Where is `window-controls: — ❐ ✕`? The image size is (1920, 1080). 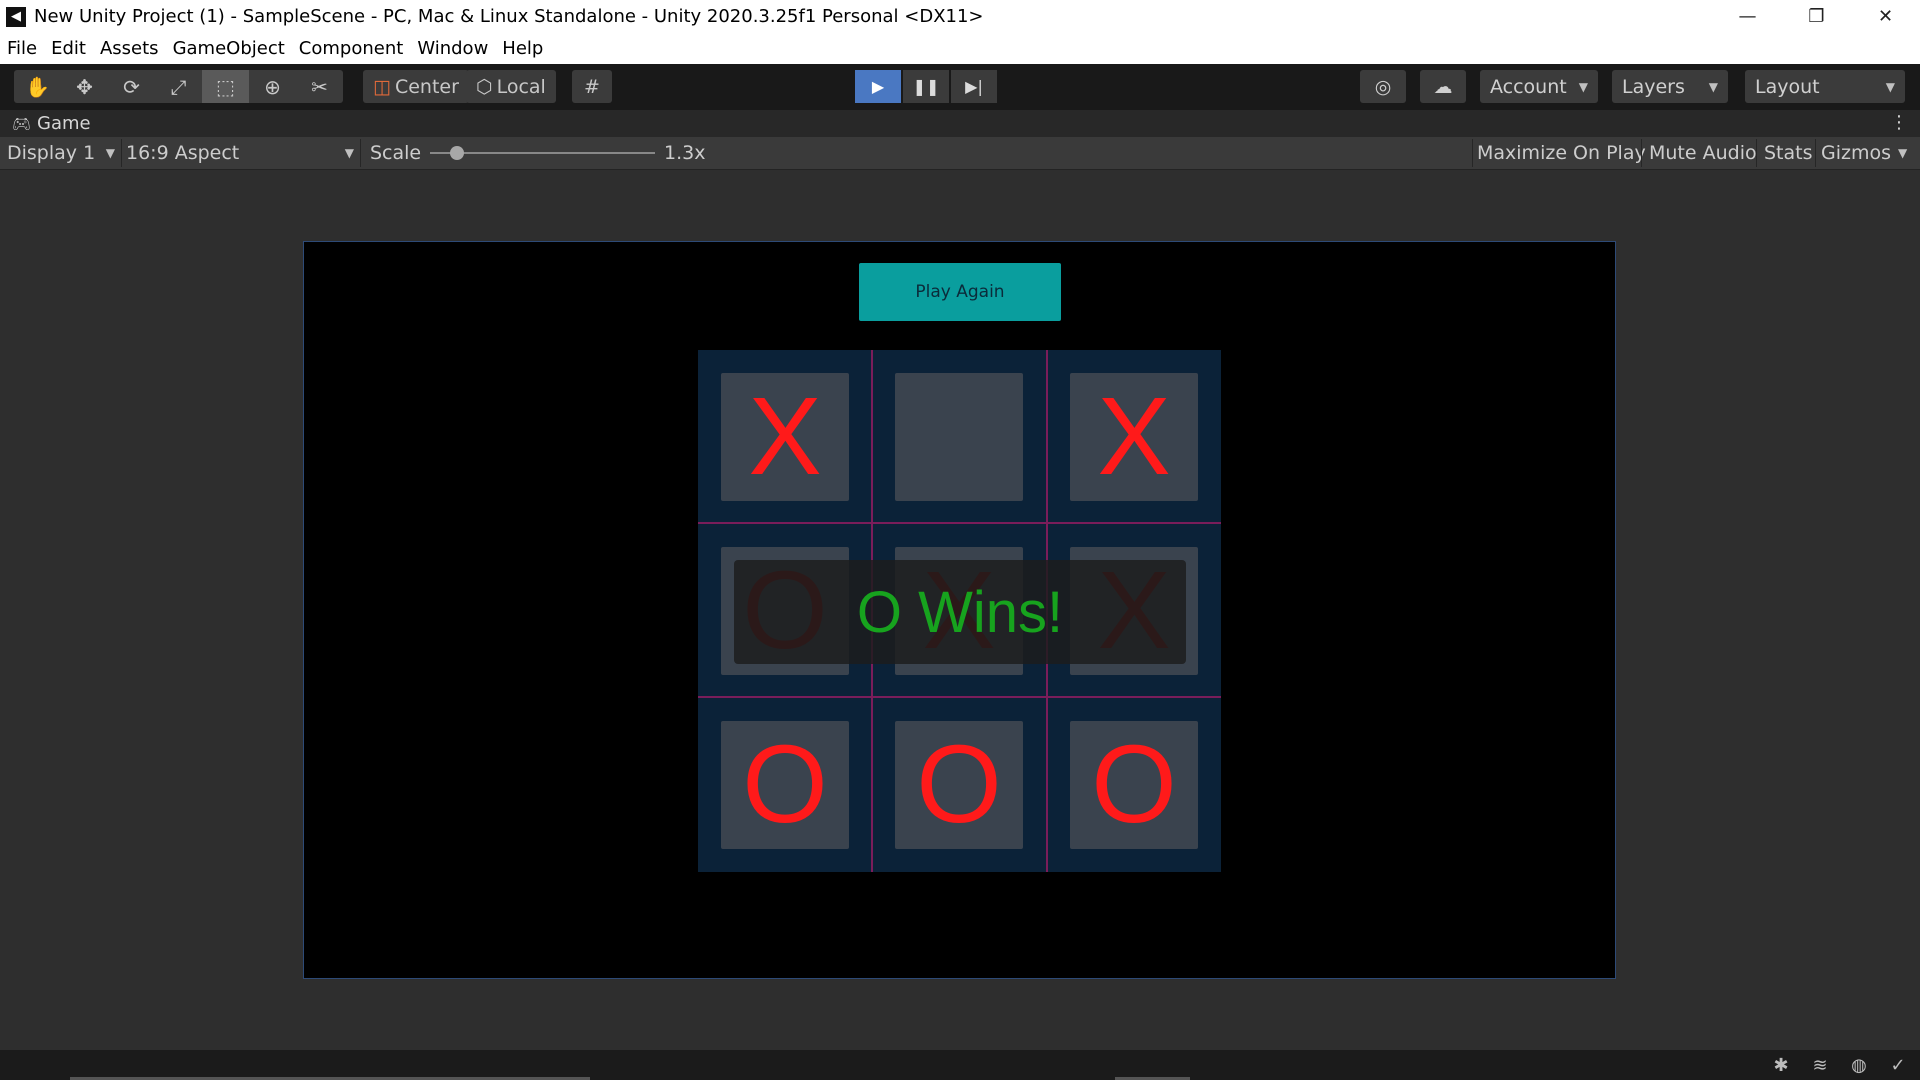 window-controls: — ❐ ✕ is located at coordinates (1816, 16).